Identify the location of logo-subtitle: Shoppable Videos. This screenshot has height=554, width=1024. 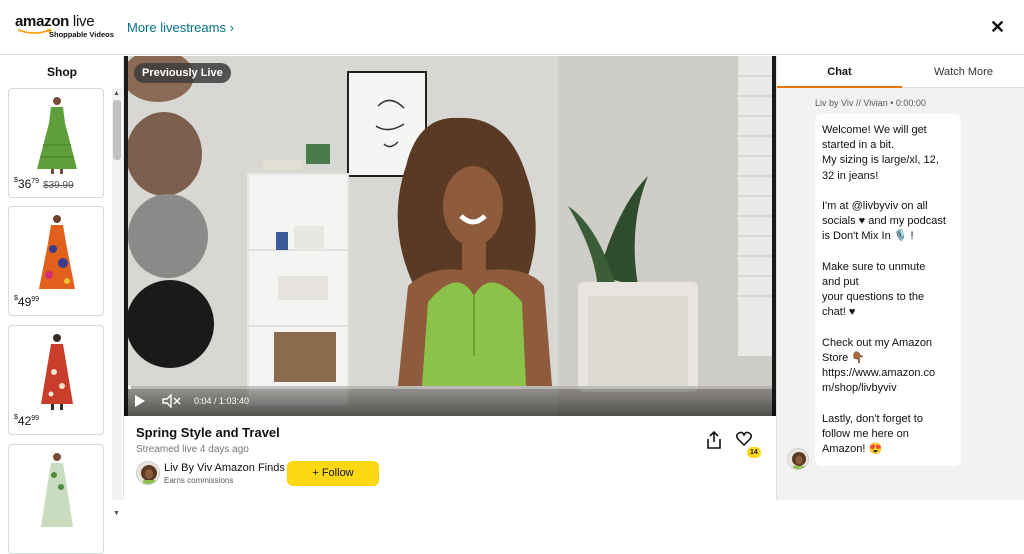
(81, 34).